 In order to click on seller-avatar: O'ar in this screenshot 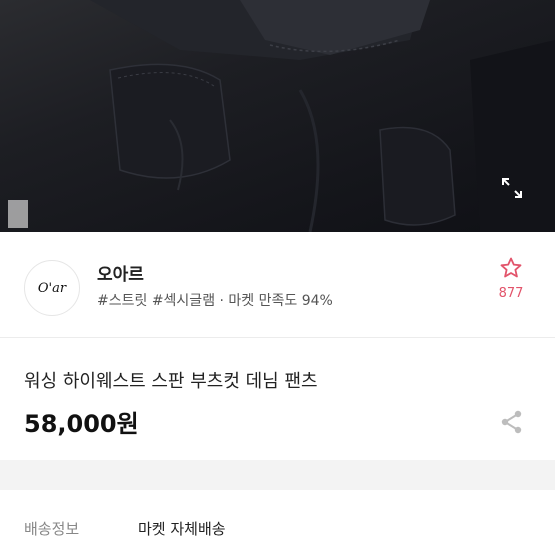, I will do `click(52, 288)`.